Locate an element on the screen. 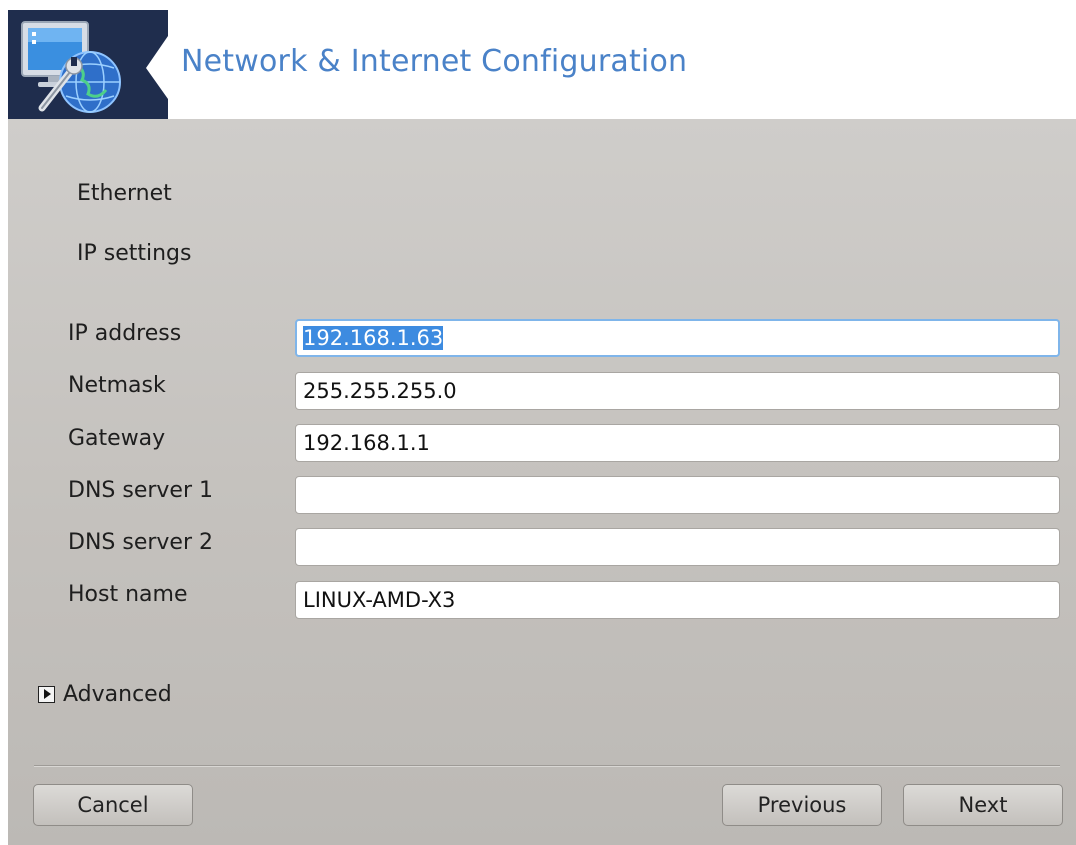 The image size is (1076, 845). network-config-icon is located at coordinates (88, 64).